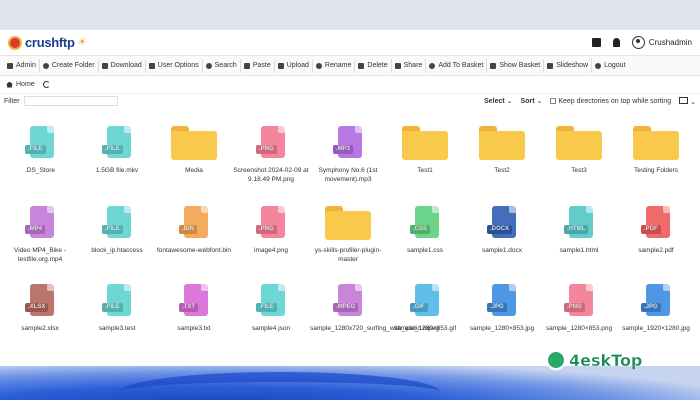  I want to click on file-item: .PNG image4.png, so click(271, 230).